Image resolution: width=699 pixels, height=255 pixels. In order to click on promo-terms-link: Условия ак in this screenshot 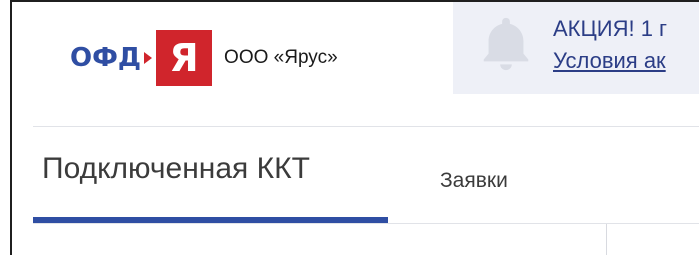, I will do `click(609, 61)`.